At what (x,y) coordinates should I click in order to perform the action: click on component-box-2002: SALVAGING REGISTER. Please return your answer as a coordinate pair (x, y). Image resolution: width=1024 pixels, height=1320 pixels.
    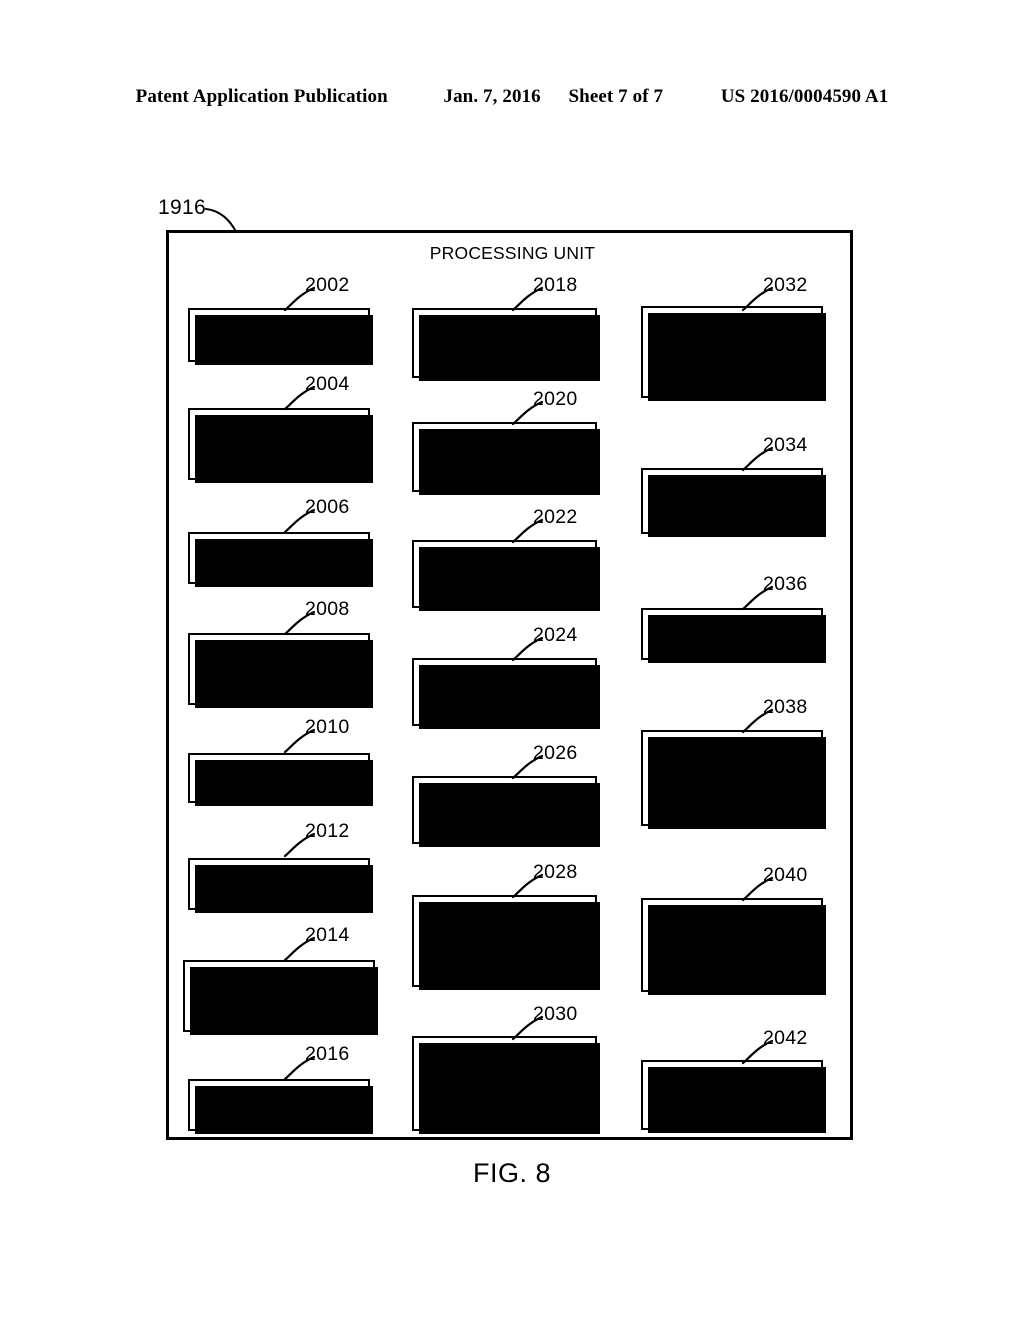
    Looking at the image, I should click on (280, 336).